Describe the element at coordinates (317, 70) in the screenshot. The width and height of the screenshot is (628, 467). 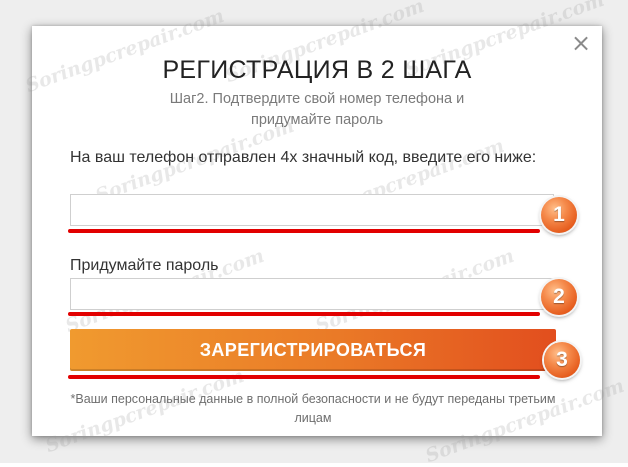
I see `modal-title: РЕГИСТРАЦИЯ В 2 ШАГА` at that location.